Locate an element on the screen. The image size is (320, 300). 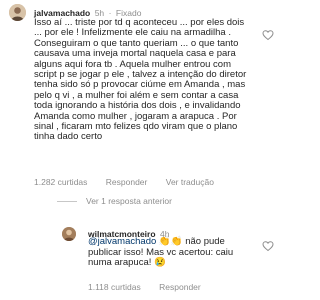
reply-actions: 1.118 curtidas Responder is located at coordinates (152, 287).